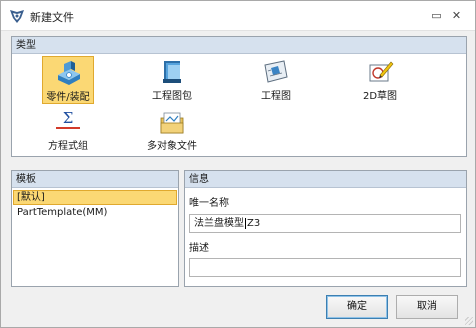 This screenshot has width=476, height=328. What do you see at coordinates (17, 16) in the screenshot?
I see `app-logo-icon` at bounding box center [17, 16].